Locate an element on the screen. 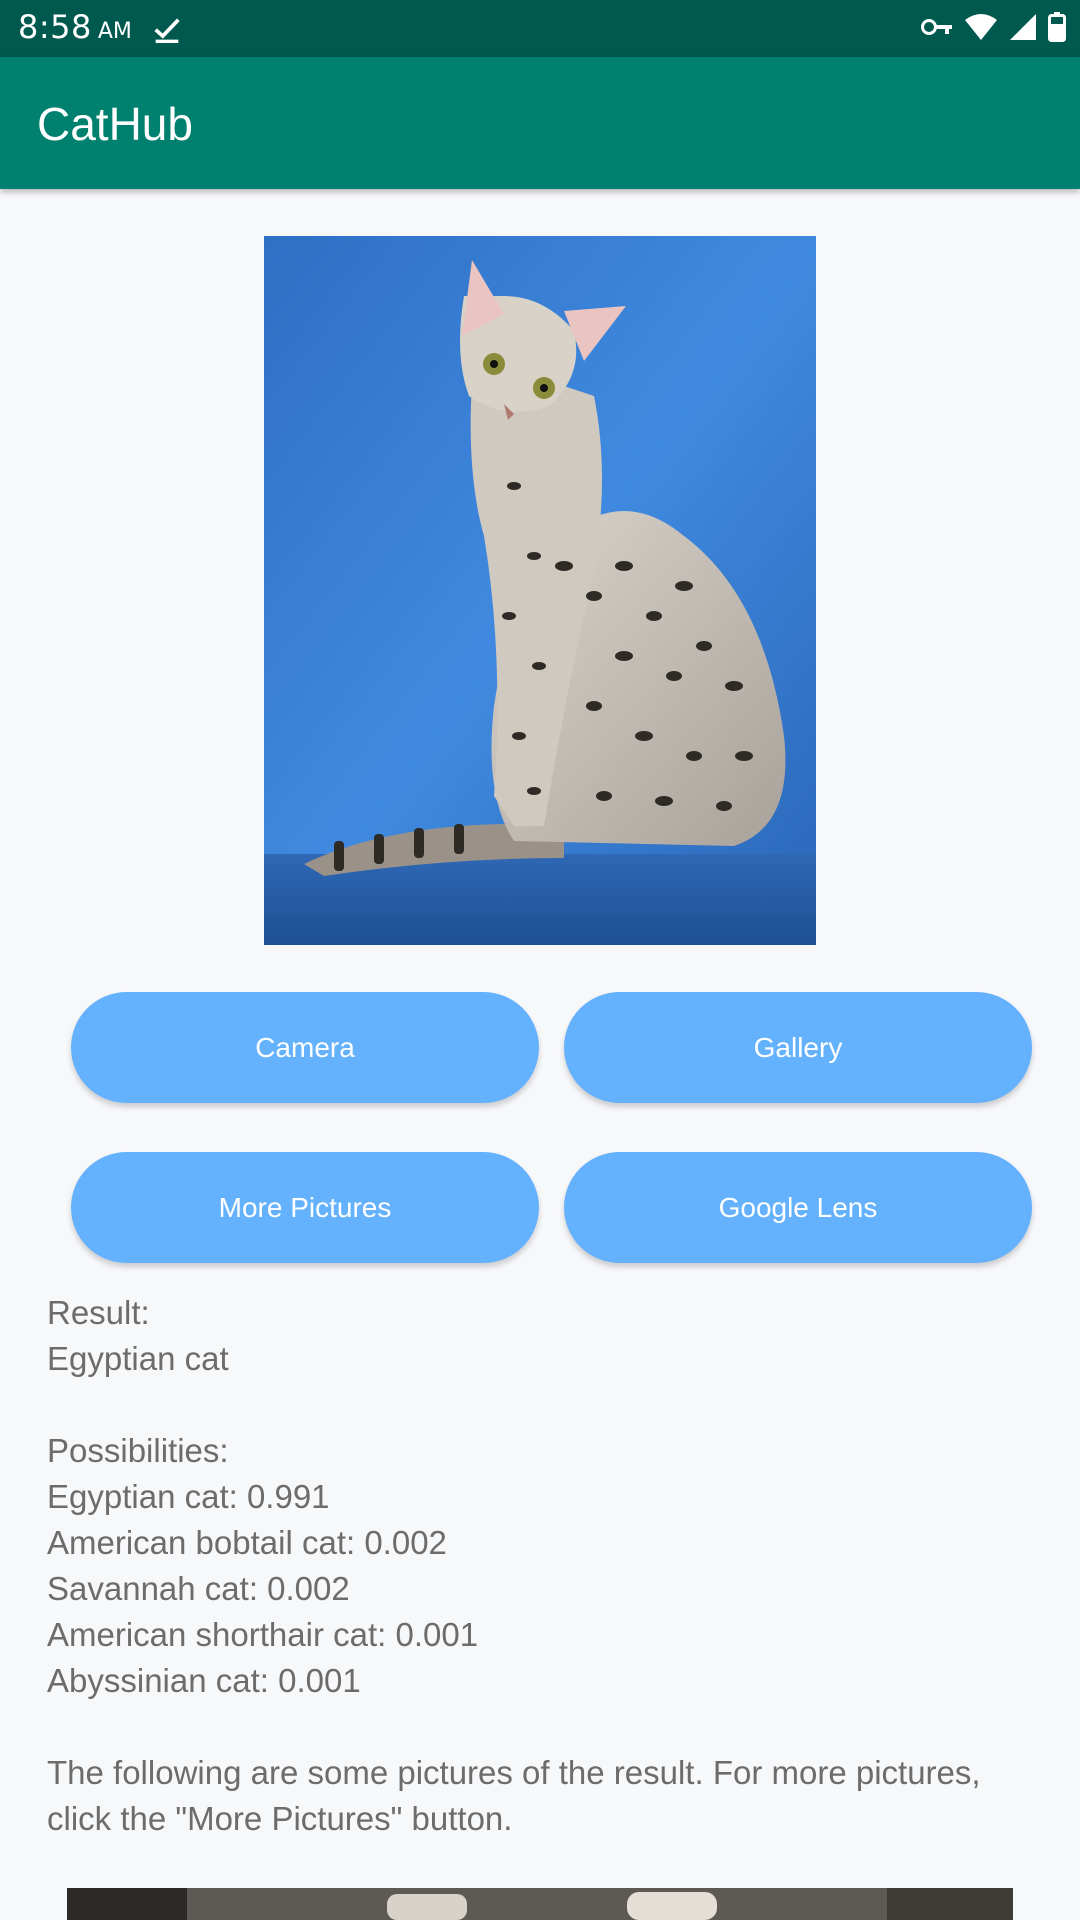  possibility-item: American bobtail cat: 0.002 is located at coordinates (247, 1542).